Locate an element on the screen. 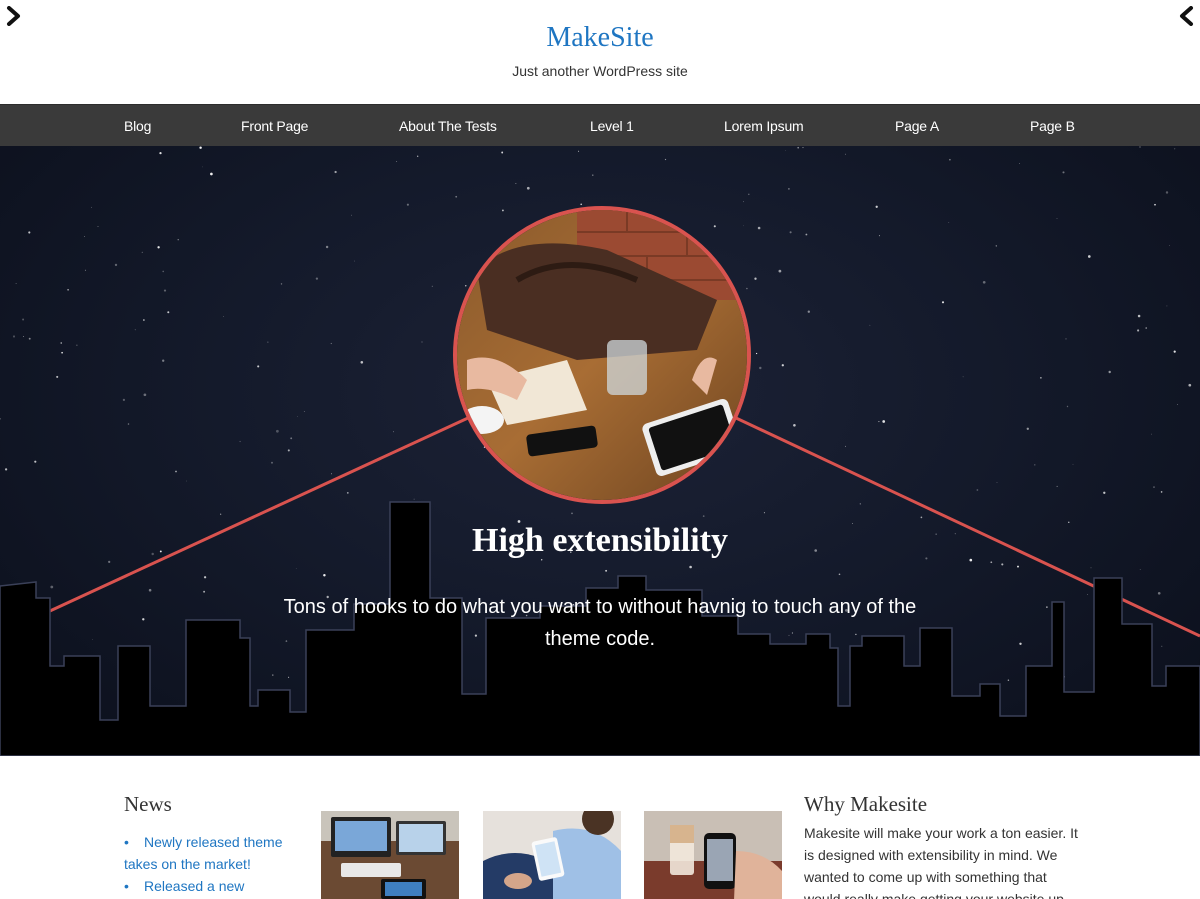  nav-link-blog: Blog is located at coordinates (137, 126).